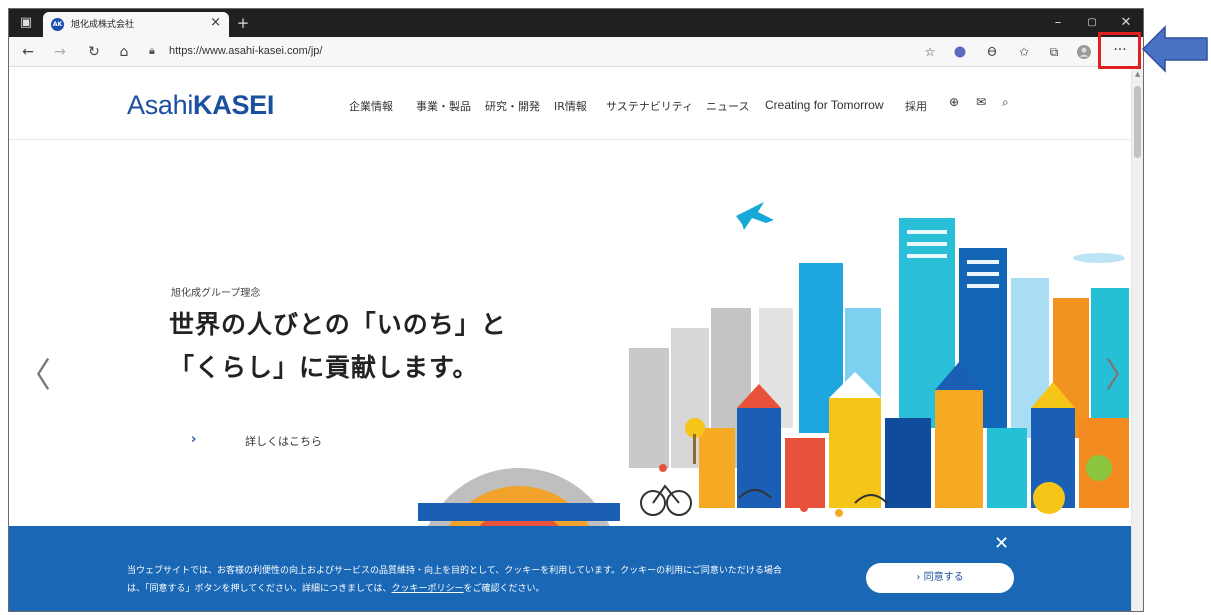  What do you see at coordinates (160, 105) in the screenshot?
I see `logo-regular: Asahi` at bounding box center [160, 105].